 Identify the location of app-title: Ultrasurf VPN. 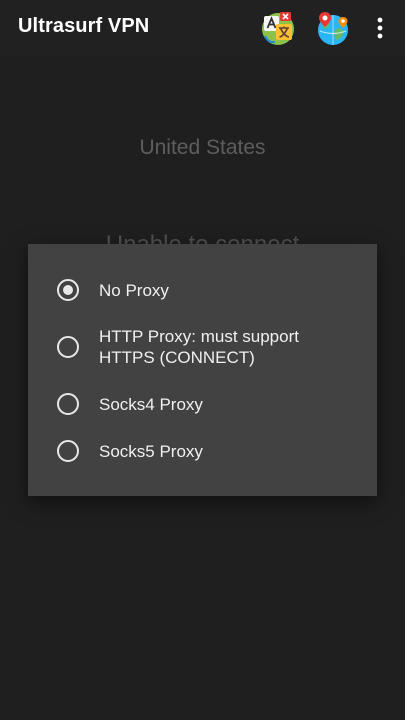
(84, 26).